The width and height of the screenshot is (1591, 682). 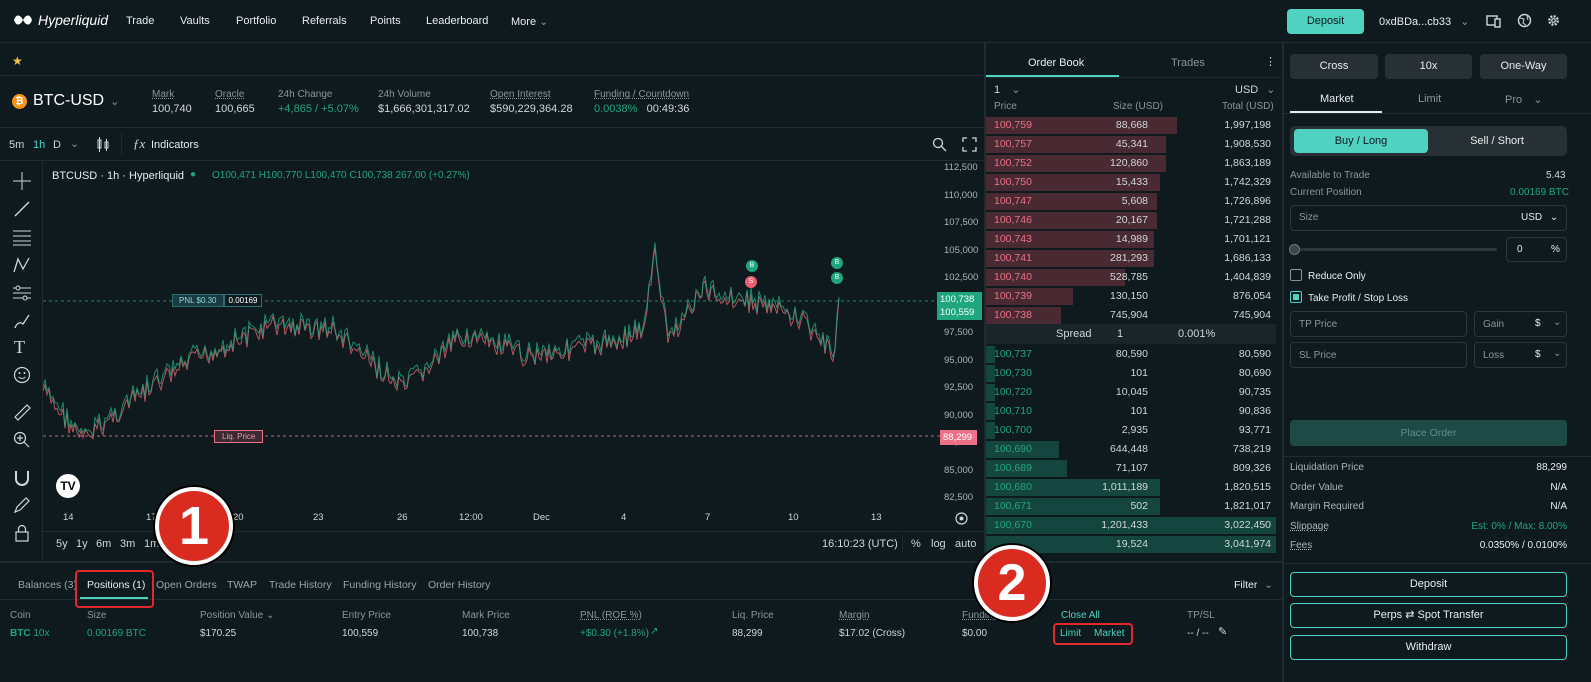 What do you see at coordinates (1294, 249) in the screenshot?
I see `size-slider-handle` at bounding box center [1294, 249].